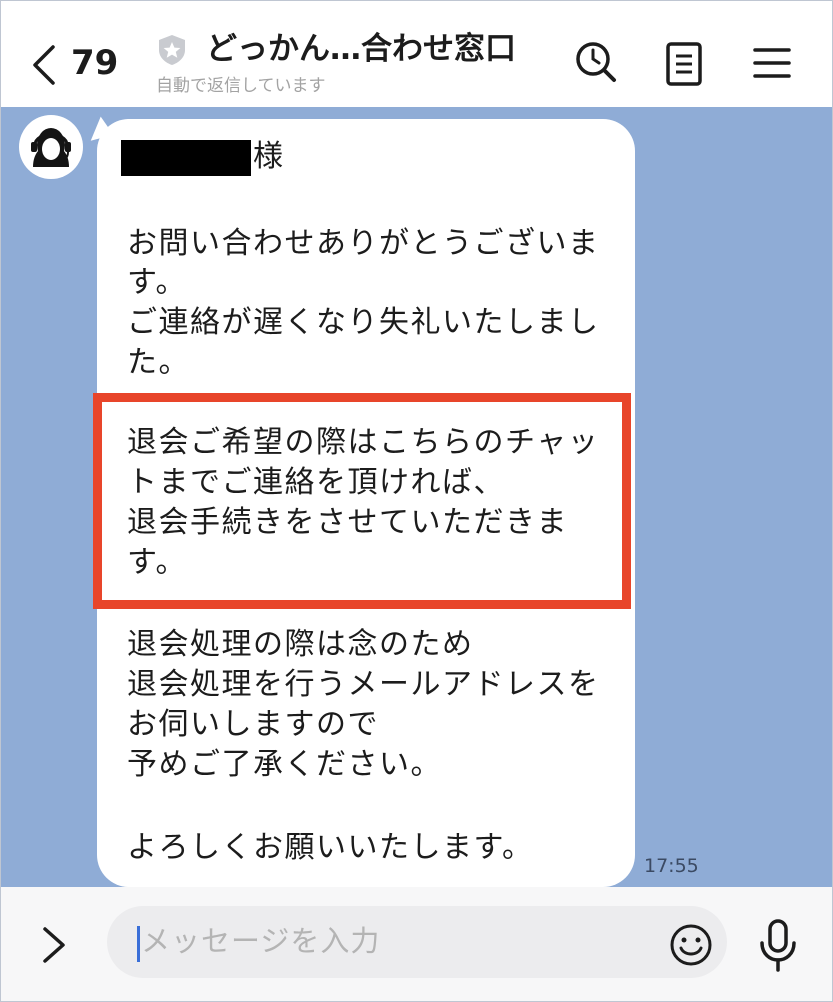 The width and height of the screenshot is (833, 1002). I want to click on message-input: メッセージを入力, so click(417, 942).